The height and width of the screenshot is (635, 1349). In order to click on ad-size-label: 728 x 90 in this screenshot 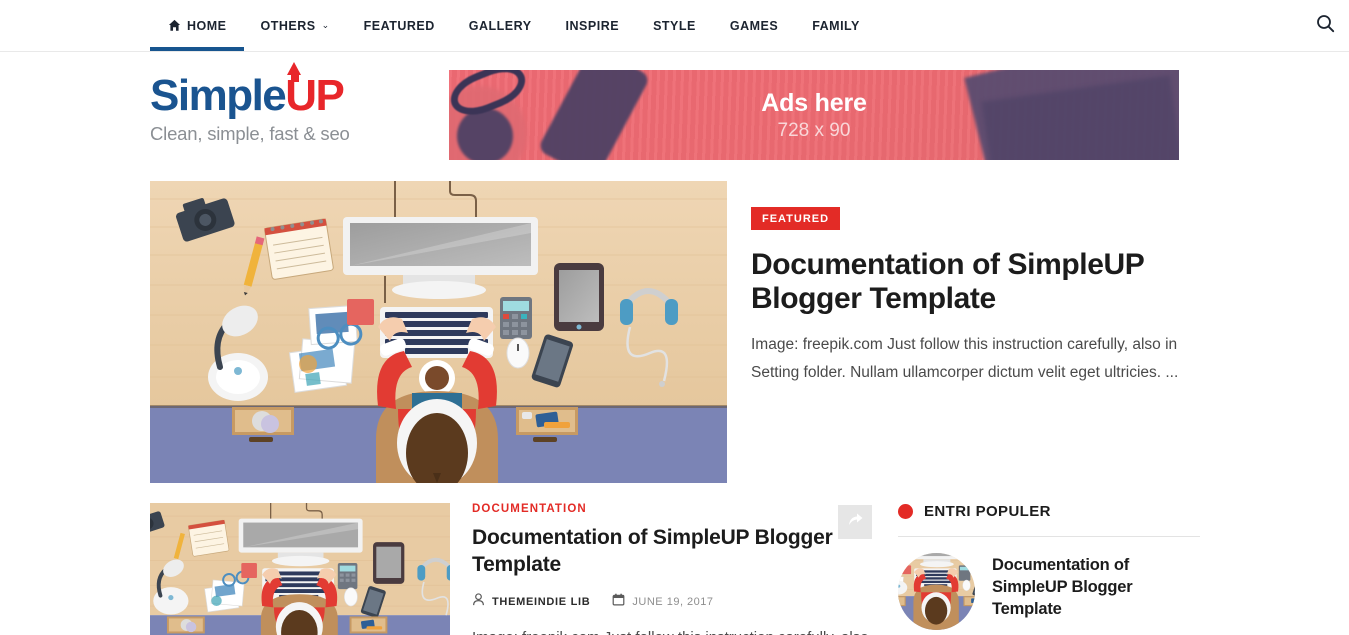, I will do `click(814, 130)`.